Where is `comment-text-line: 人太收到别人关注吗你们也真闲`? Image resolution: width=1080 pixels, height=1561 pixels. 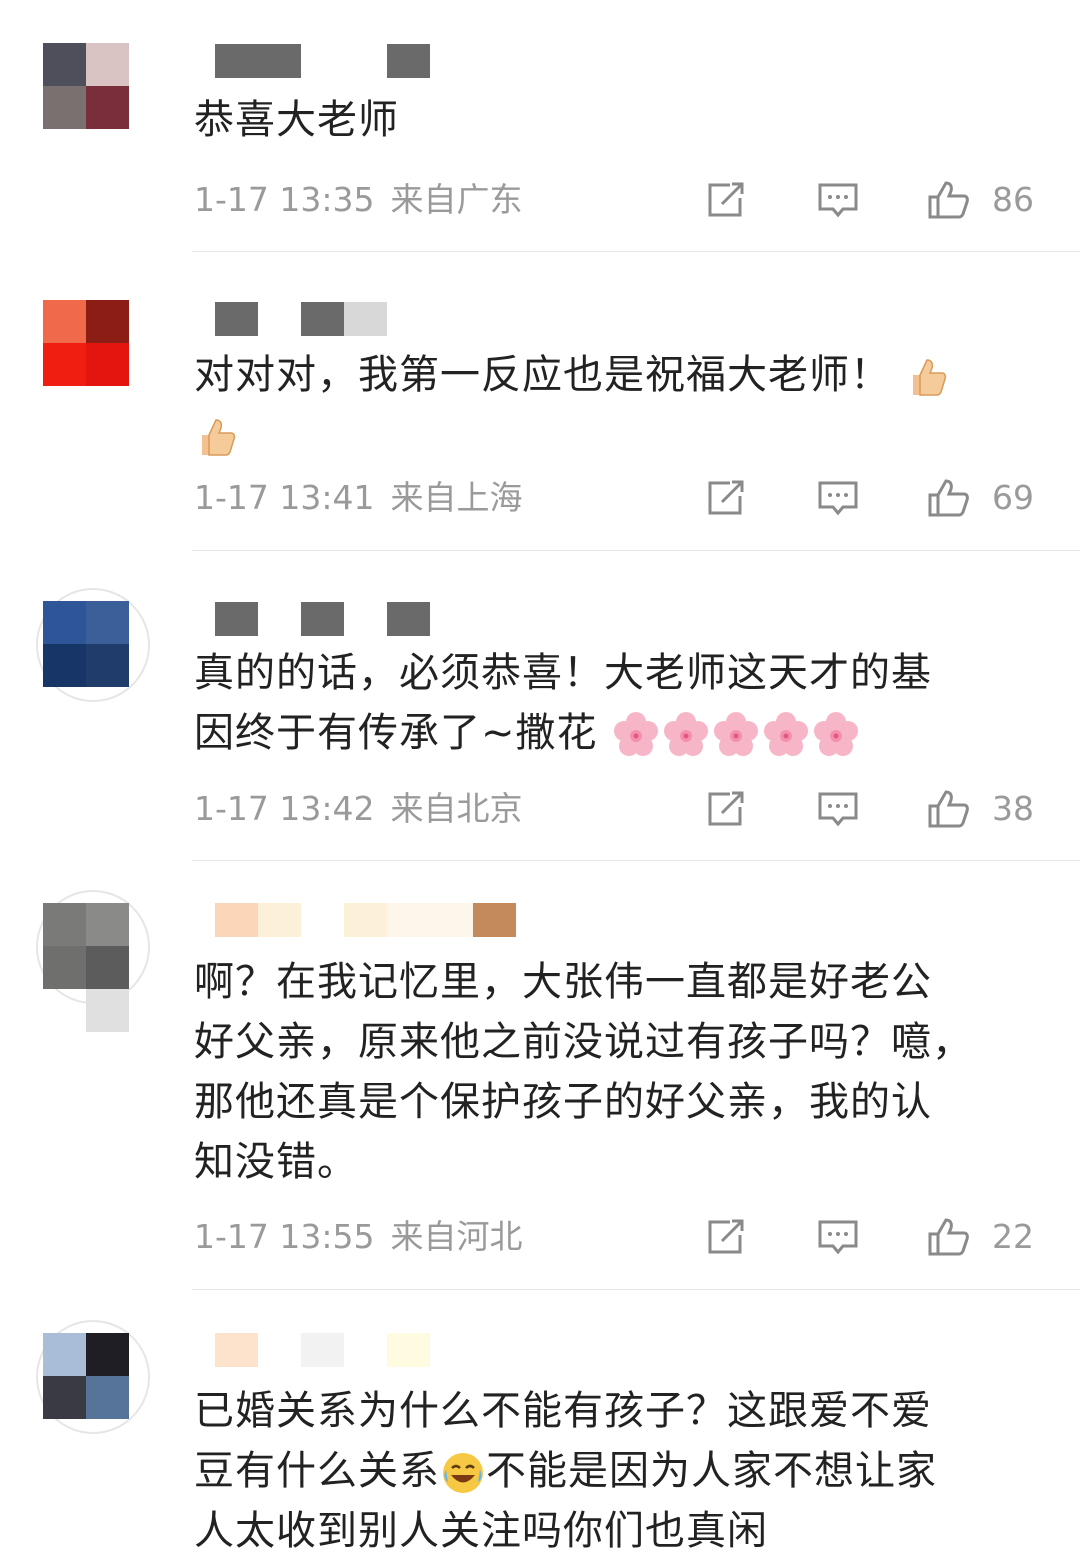
comment-text-line: 人太收到别人关注吗你们也真闲 is located at coordinates (481, 1531).